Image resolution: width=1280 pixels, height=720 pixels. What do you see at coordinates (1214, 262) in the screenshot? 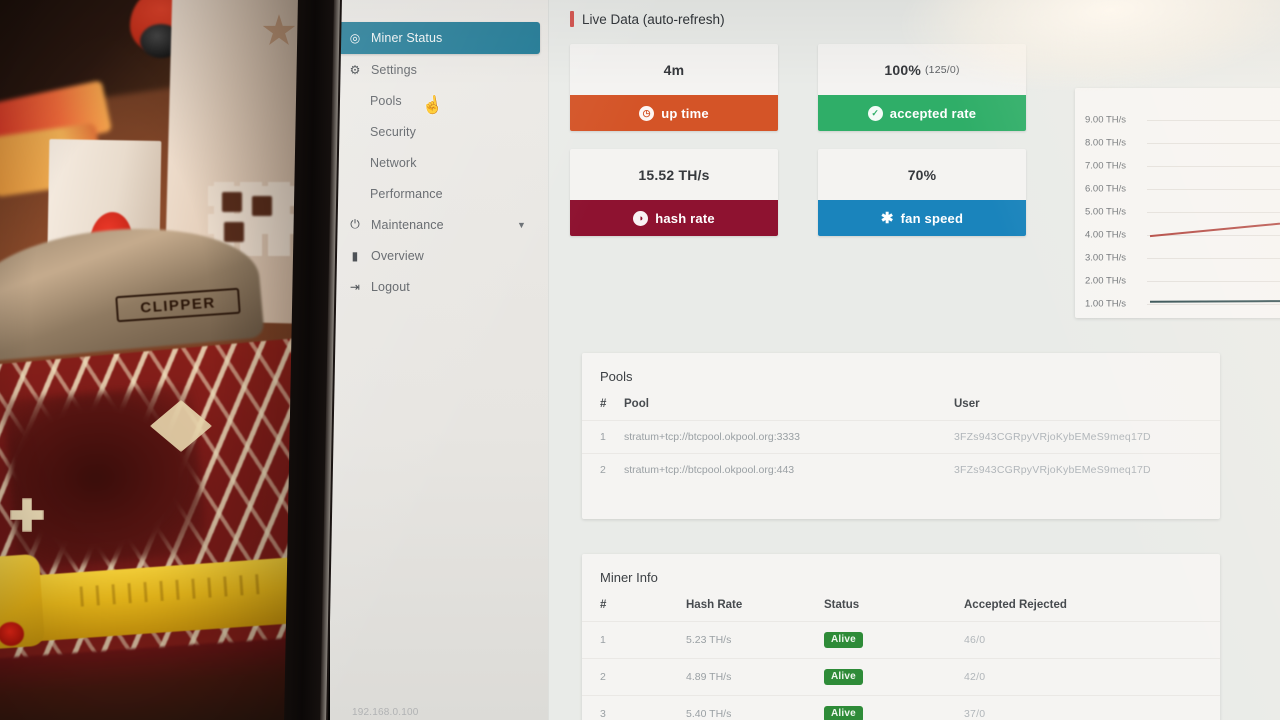
I see `chart-series-svg` at bounding box center [1214, 262].